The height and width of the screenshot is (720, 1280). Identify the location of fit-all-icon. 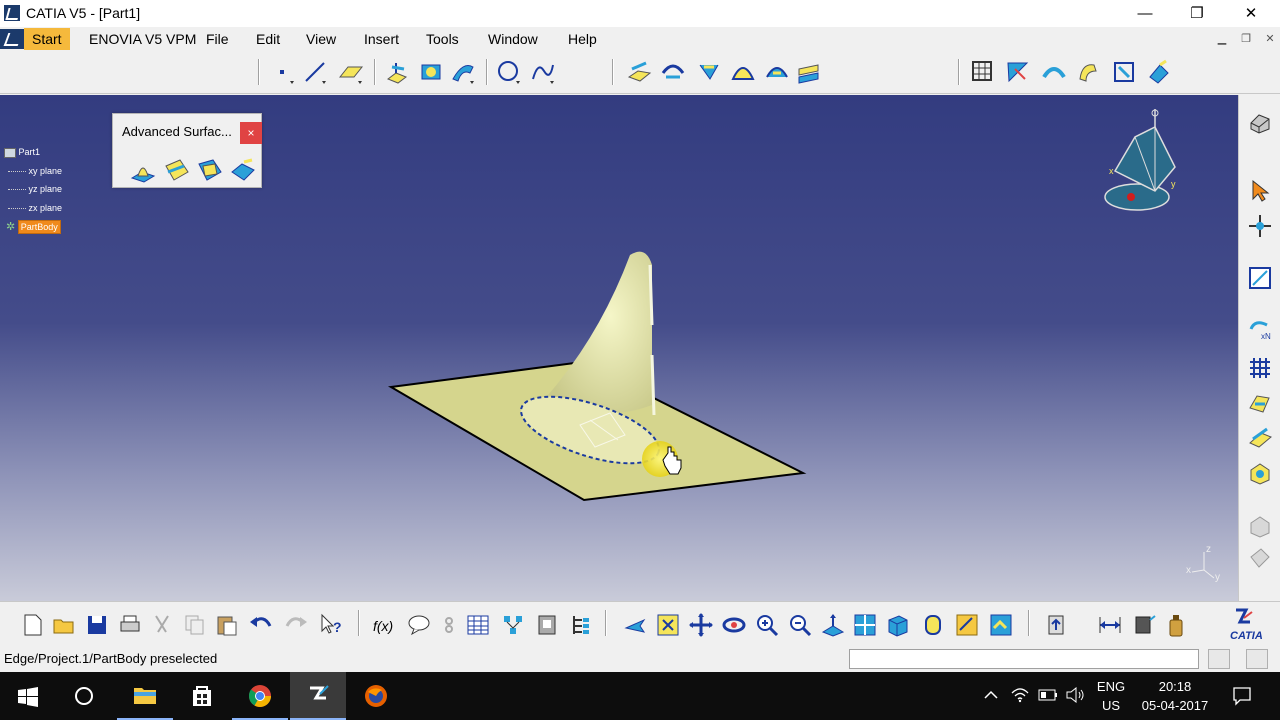
(668, 625).